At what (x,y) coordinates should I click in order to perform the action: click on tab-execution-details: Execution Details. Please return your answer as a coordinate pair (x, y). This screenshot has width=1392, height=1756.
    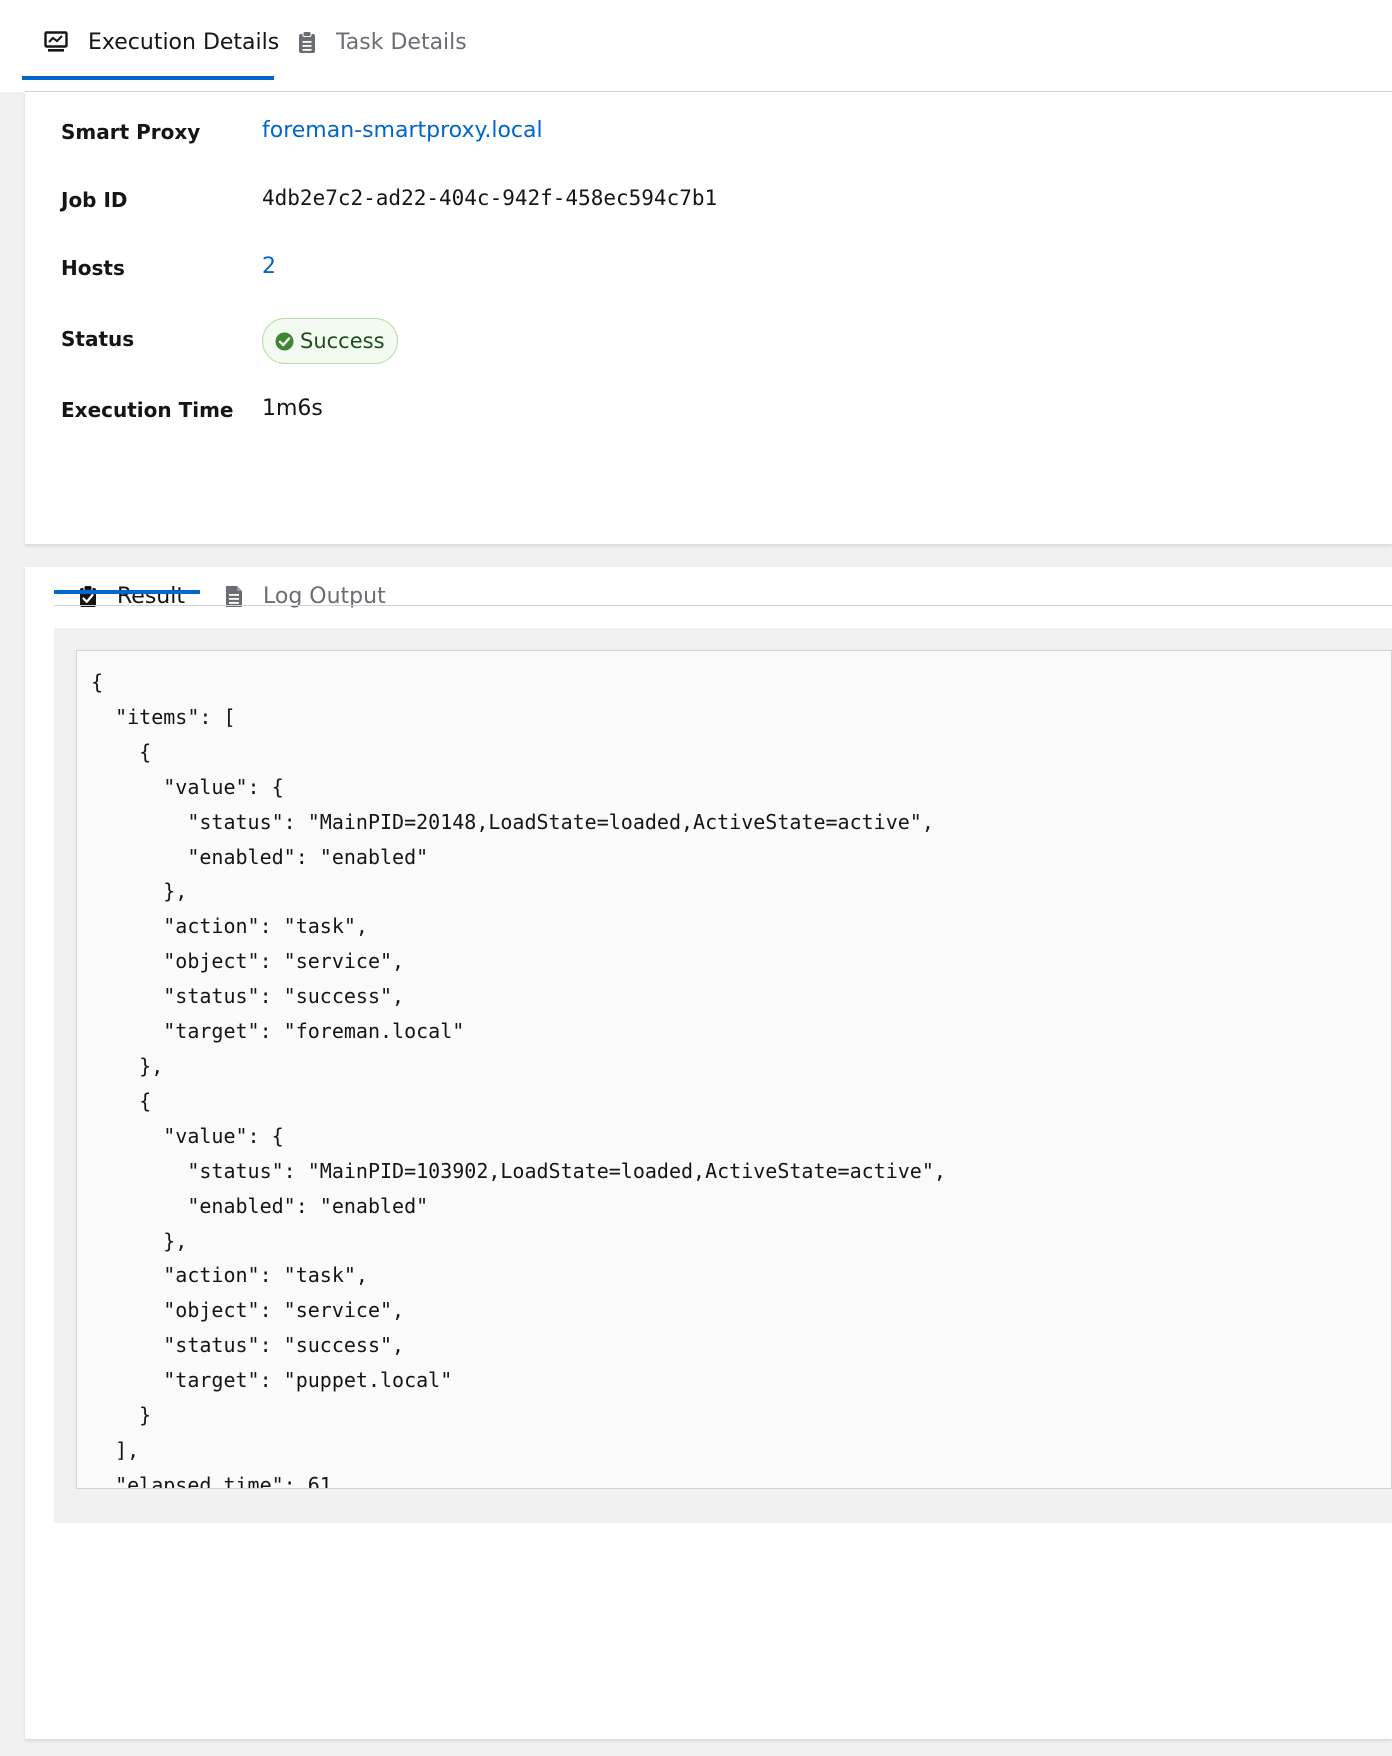
    Looking at the image, I should click on (161, 42).